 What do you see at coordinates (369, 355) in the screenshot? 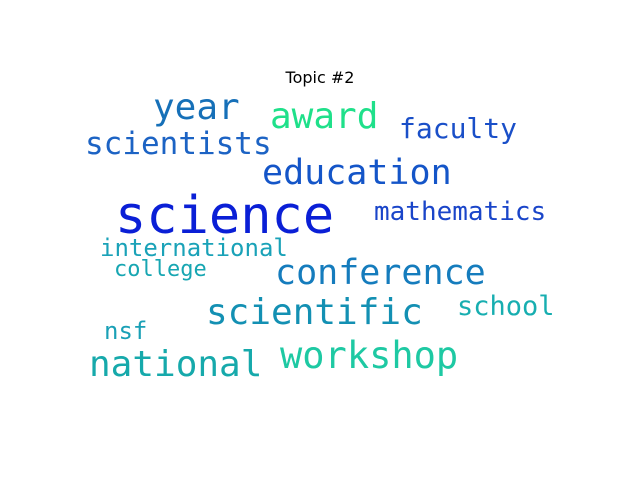
I see `word-workshop: workshop` at bounding box center [369, 355].